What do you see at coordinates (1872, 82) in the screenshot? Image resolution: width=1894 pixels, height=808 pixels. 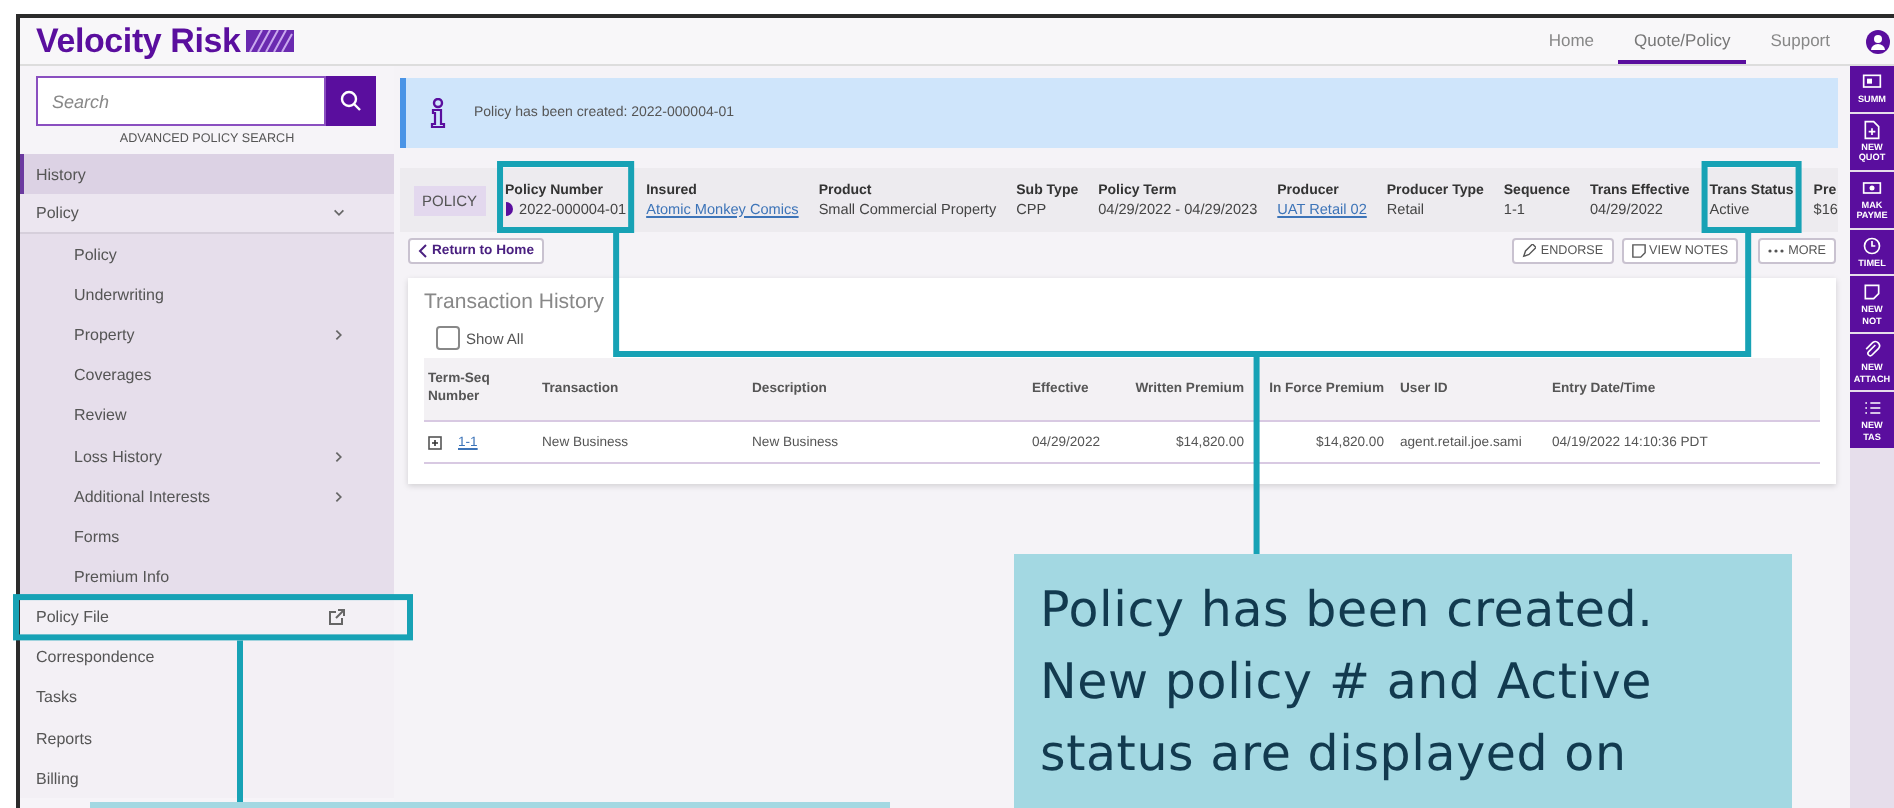 I see `id-card-icon` at bounding box center [1872, 82].